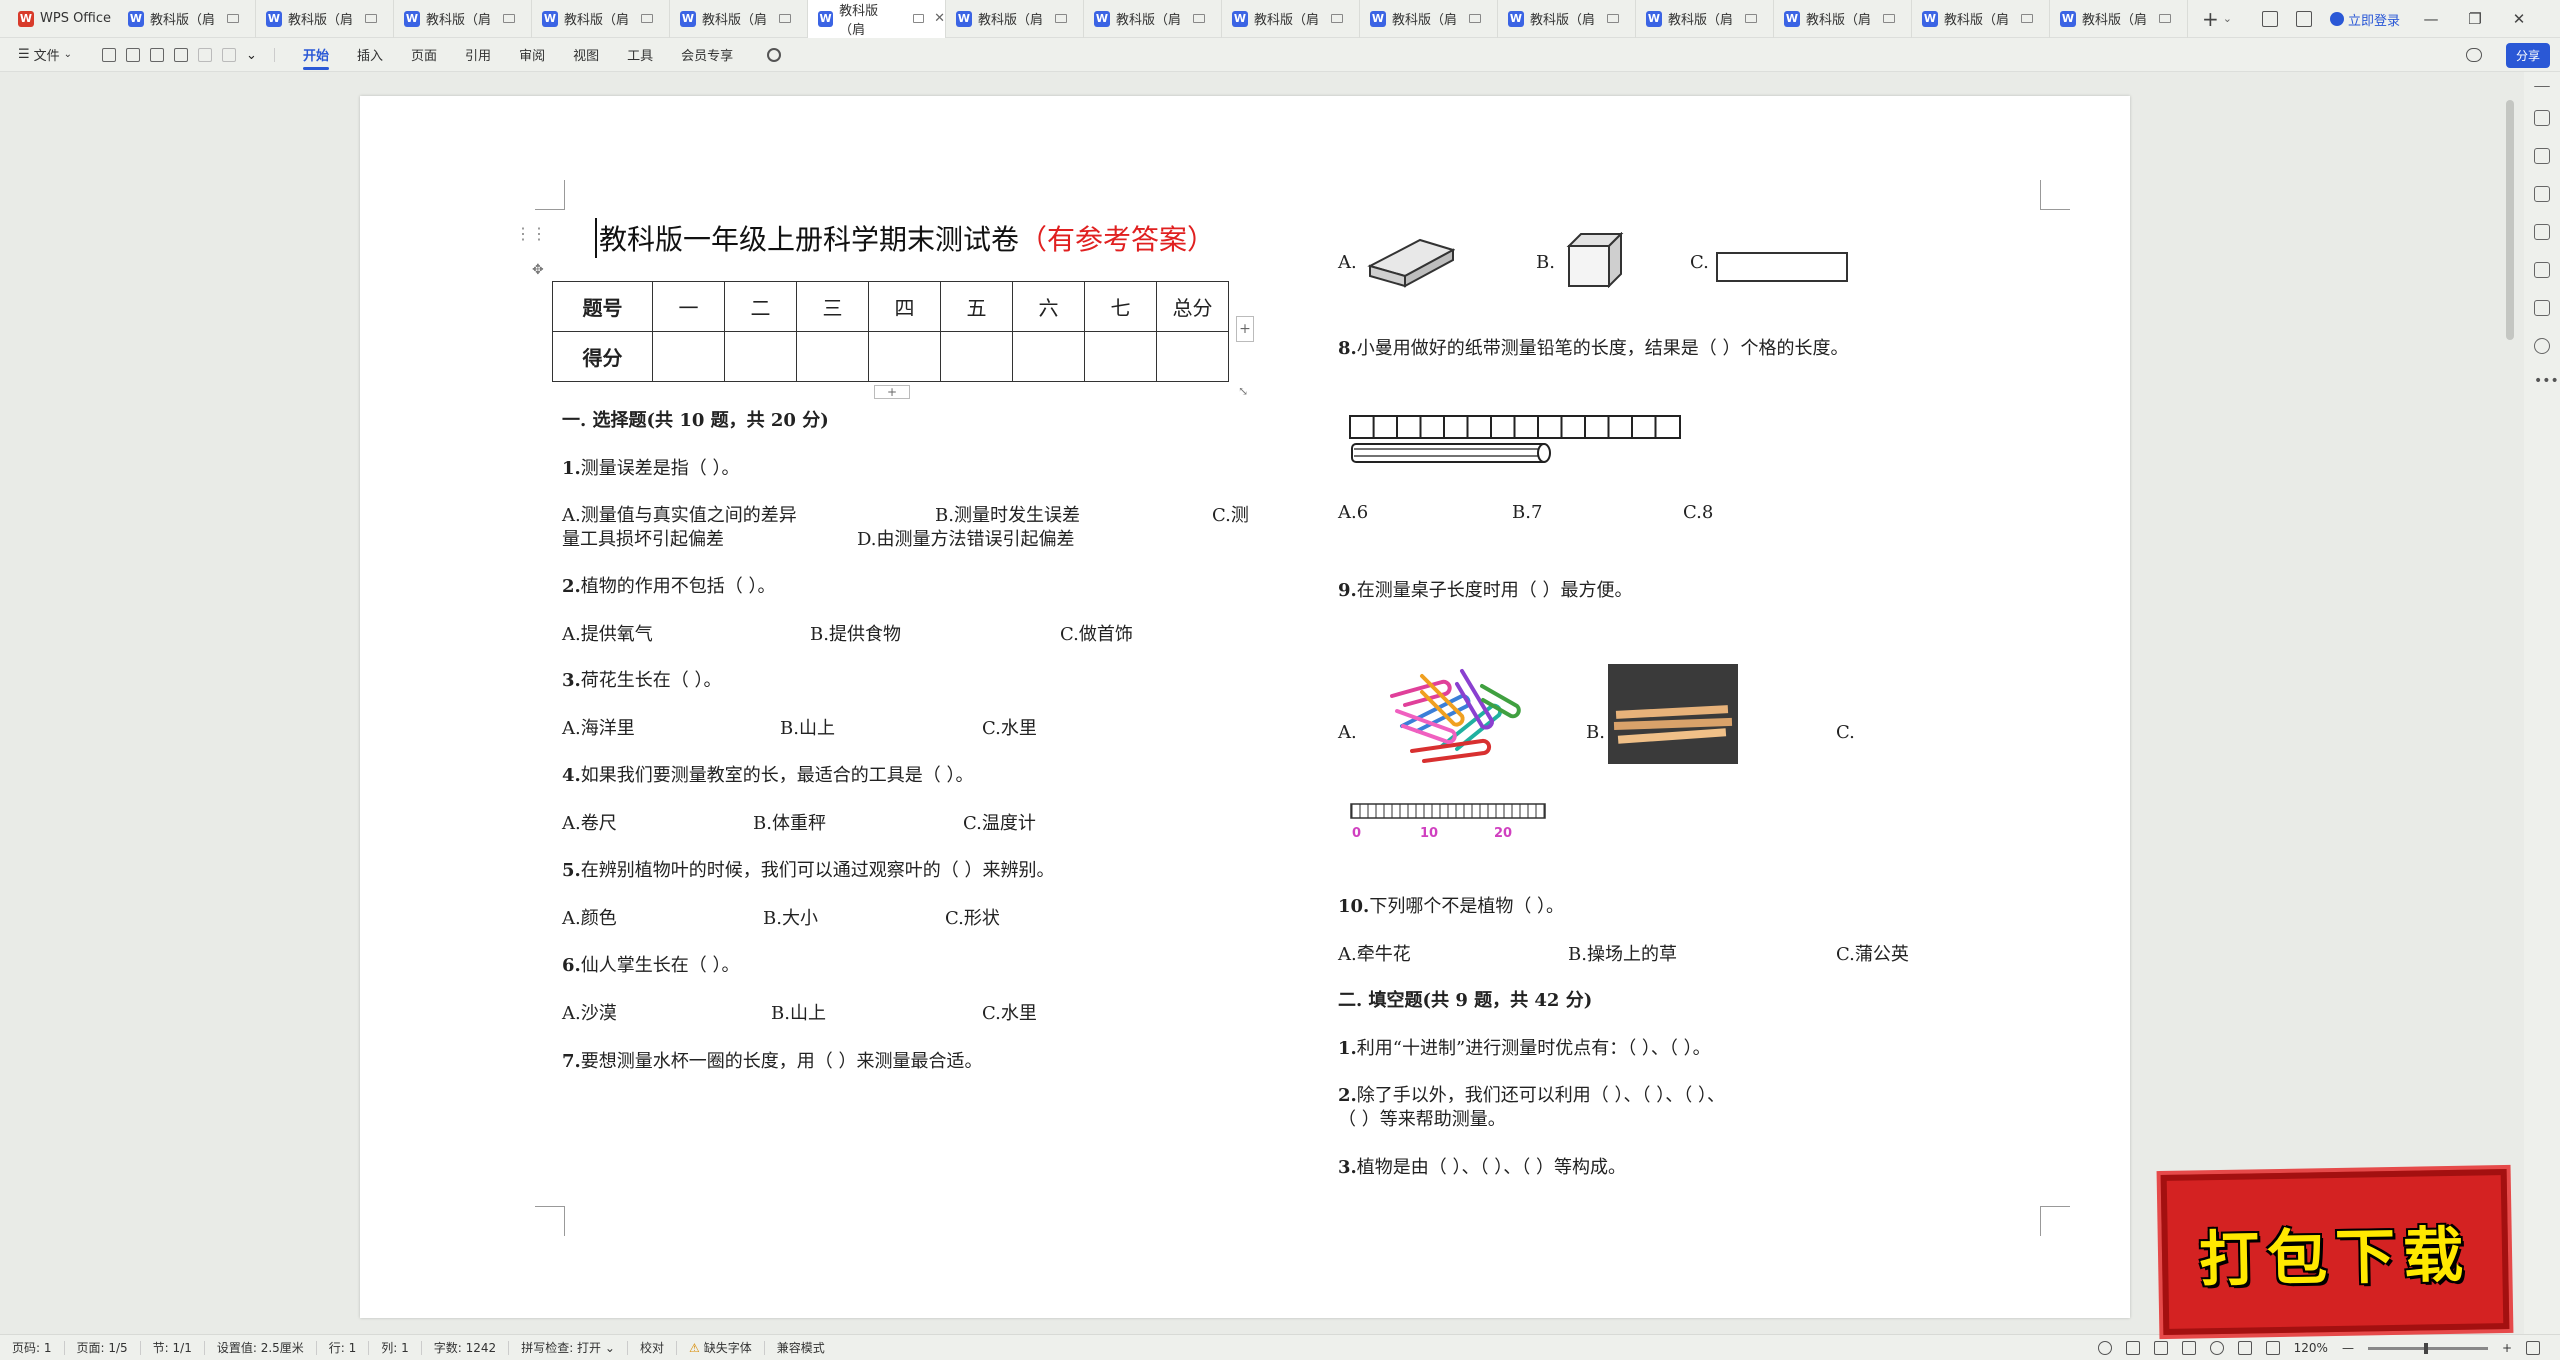  I want to click on table-header-cell: 二, so click(760, 306).